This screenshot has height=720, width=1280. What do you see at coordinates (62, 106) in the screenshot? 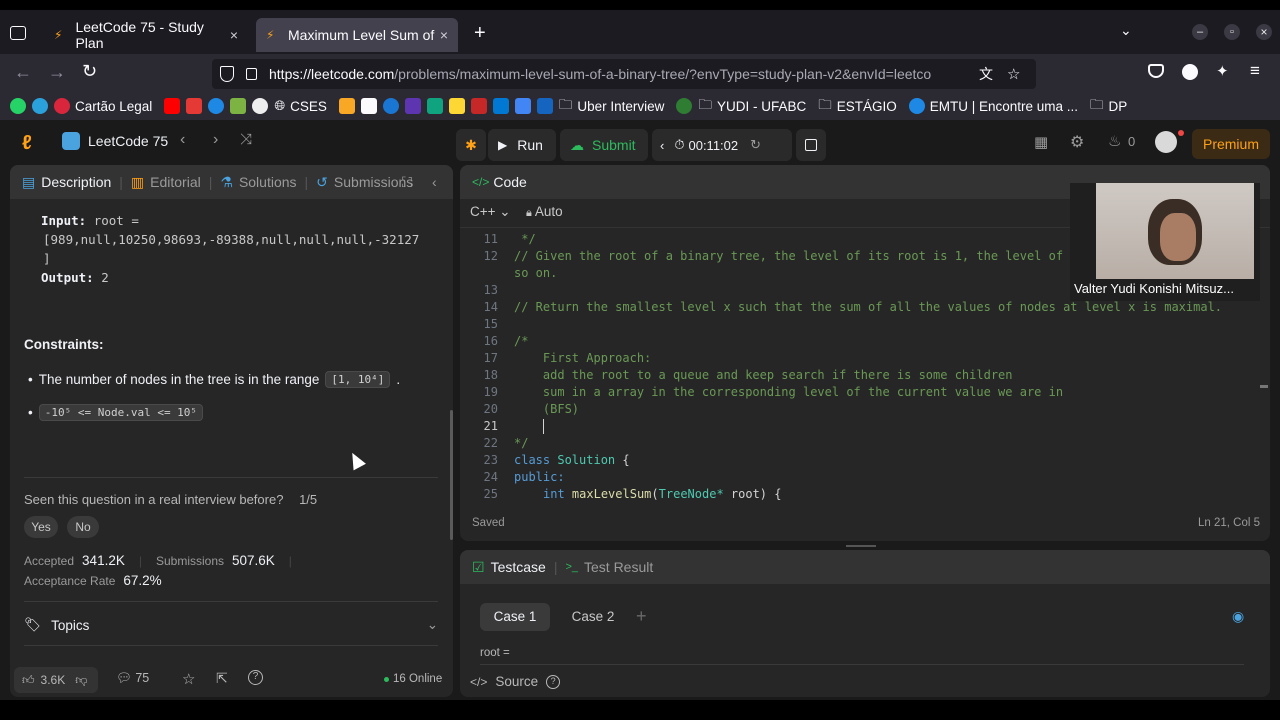
I see `cartao-icon` at bounding box center [62, 106].